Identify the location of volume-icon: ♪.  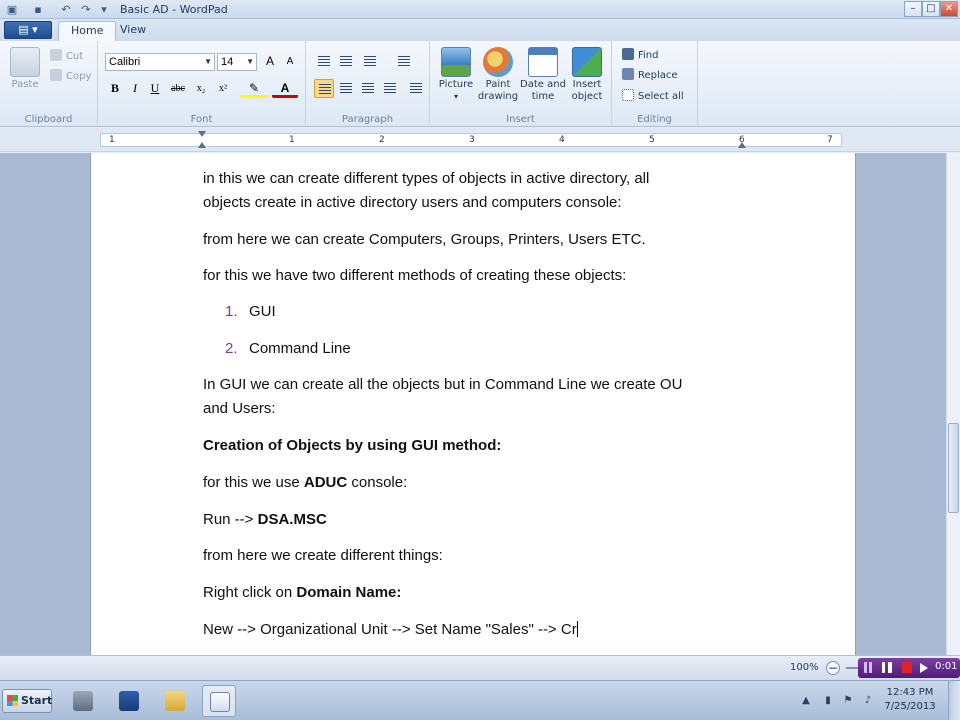
(868, 701).